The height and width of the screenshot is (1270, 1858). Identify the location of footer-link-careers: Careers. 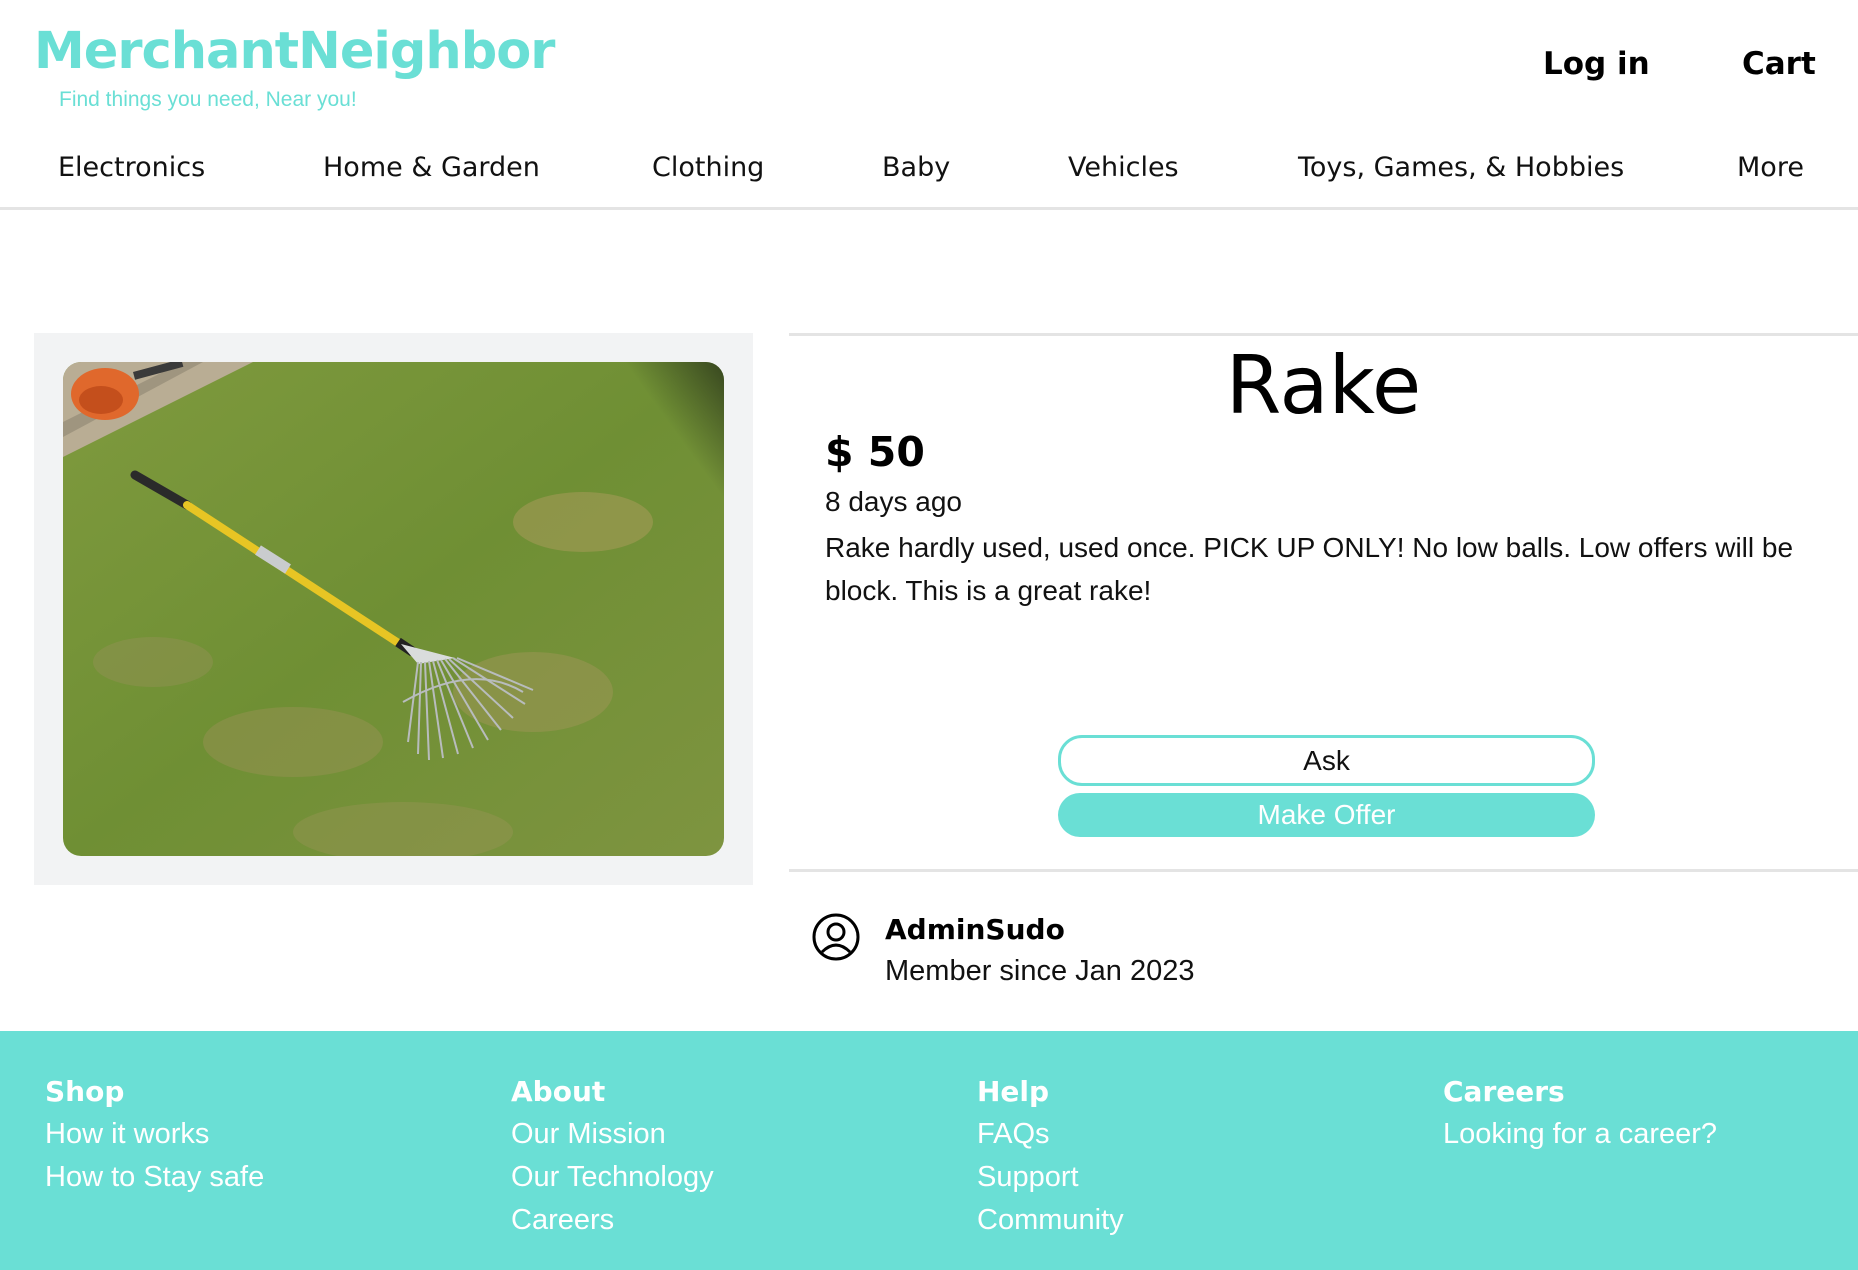
(612, 1220).